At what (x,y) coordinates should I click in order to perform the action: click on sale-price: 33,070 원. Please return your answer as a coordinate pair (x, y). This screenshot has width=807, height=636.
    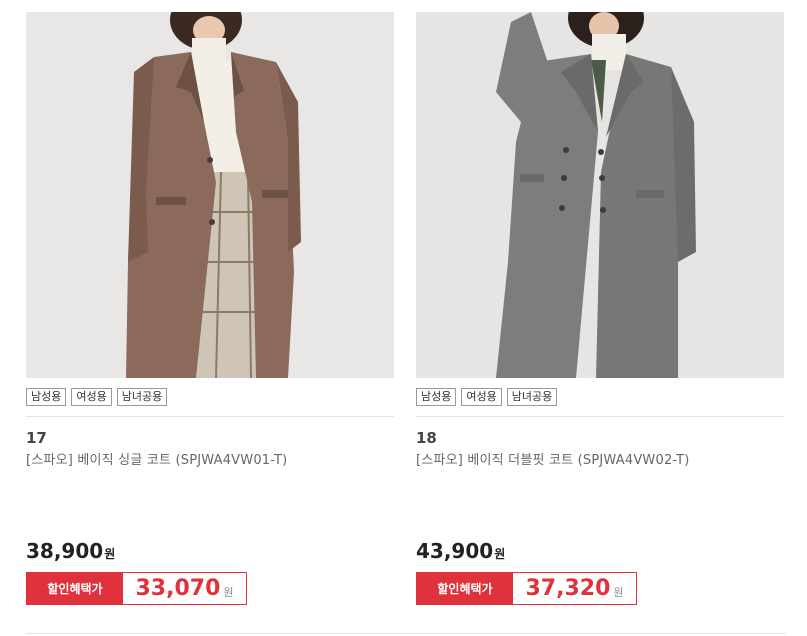
    Looking at the image, I should click on (184, 588).